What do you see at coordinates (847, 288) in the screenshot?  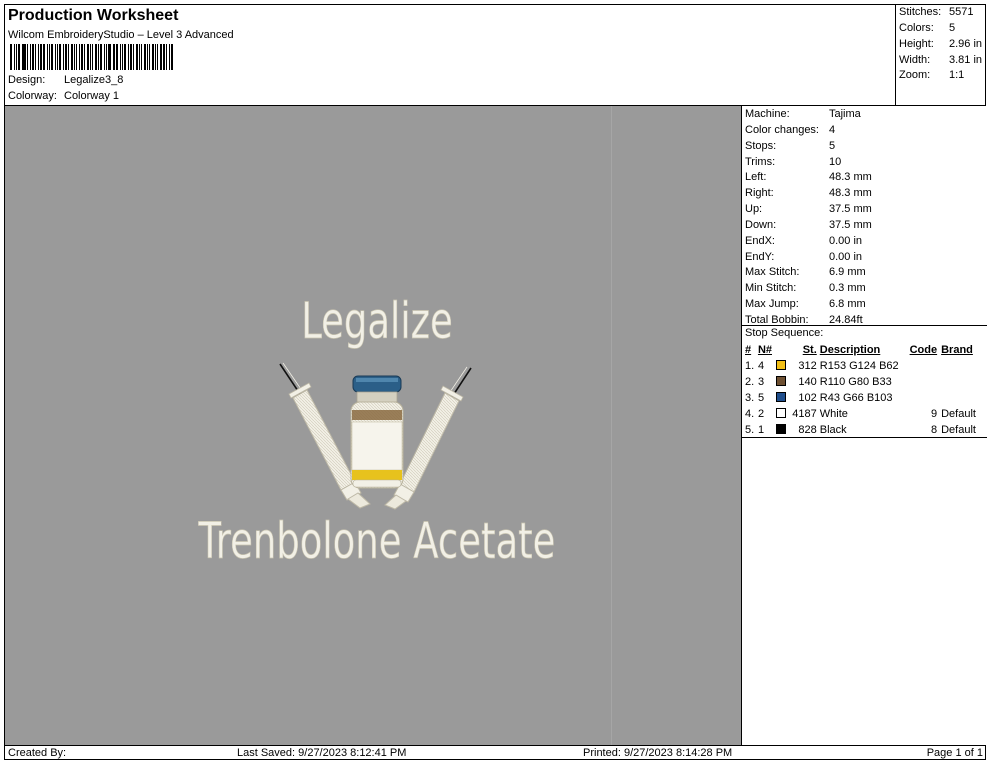 I see `min-stitch-value: 0.3 mm` at bounding box center [847, 288].